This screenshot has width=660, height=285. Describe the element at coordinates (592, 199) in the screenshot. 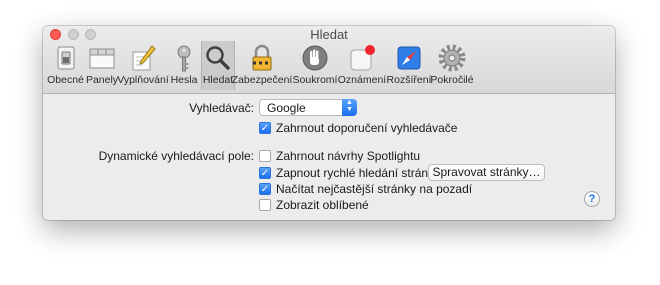

I see `help-button: ?` at that location.